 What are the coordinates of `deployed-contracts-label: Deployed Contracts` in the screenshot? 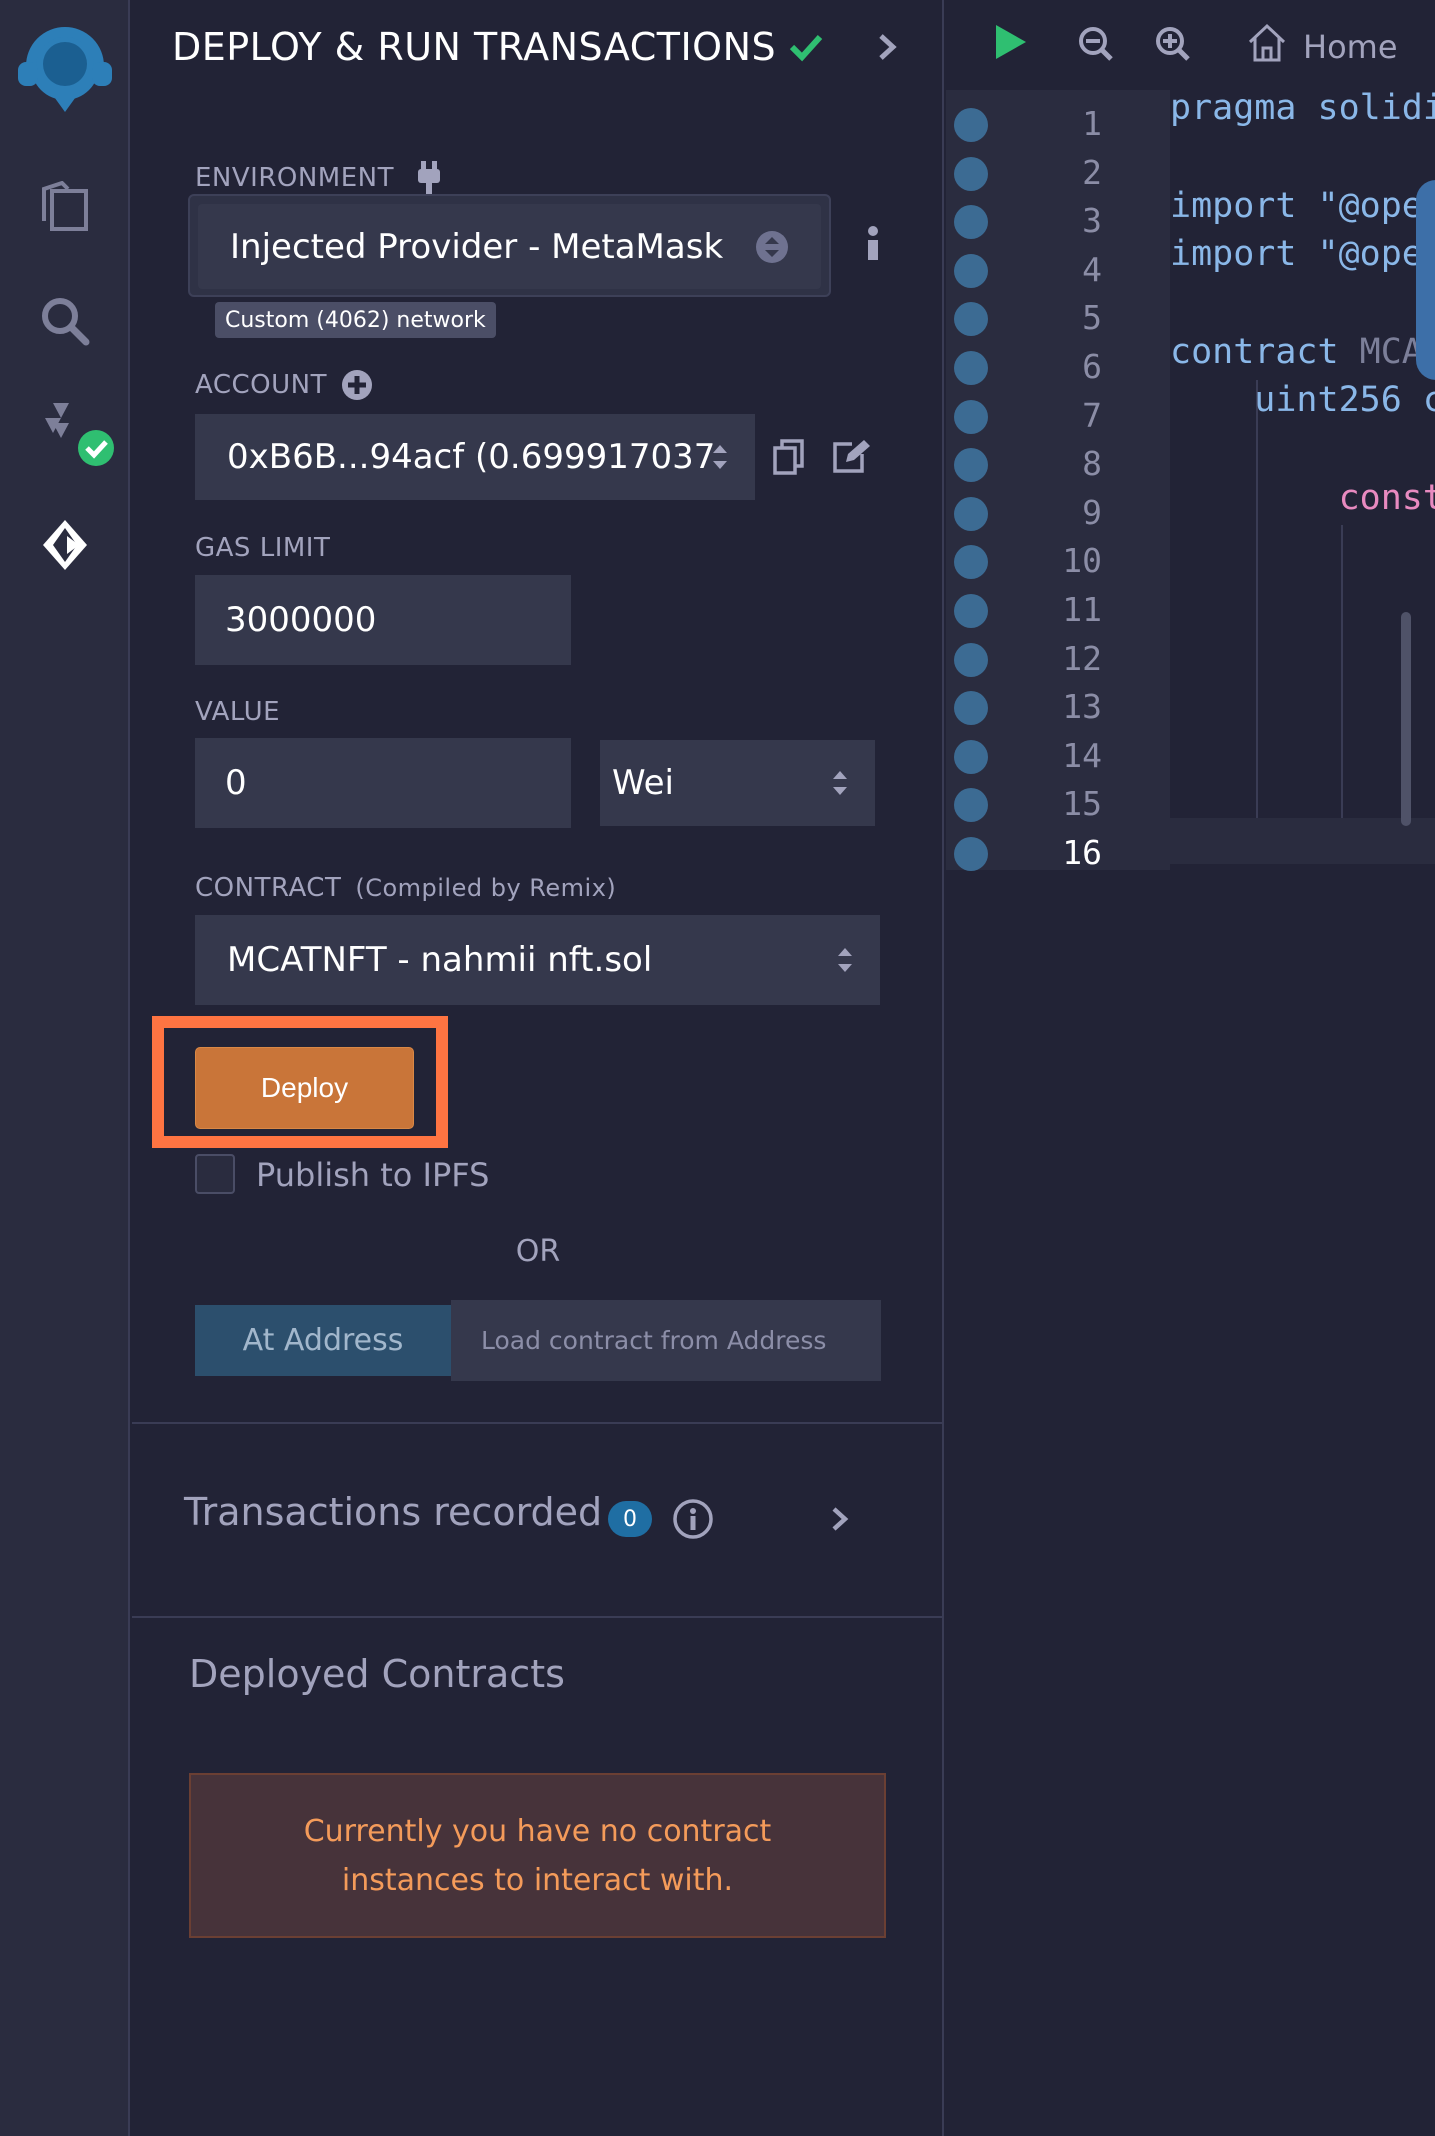 It's located at (377, 1674).